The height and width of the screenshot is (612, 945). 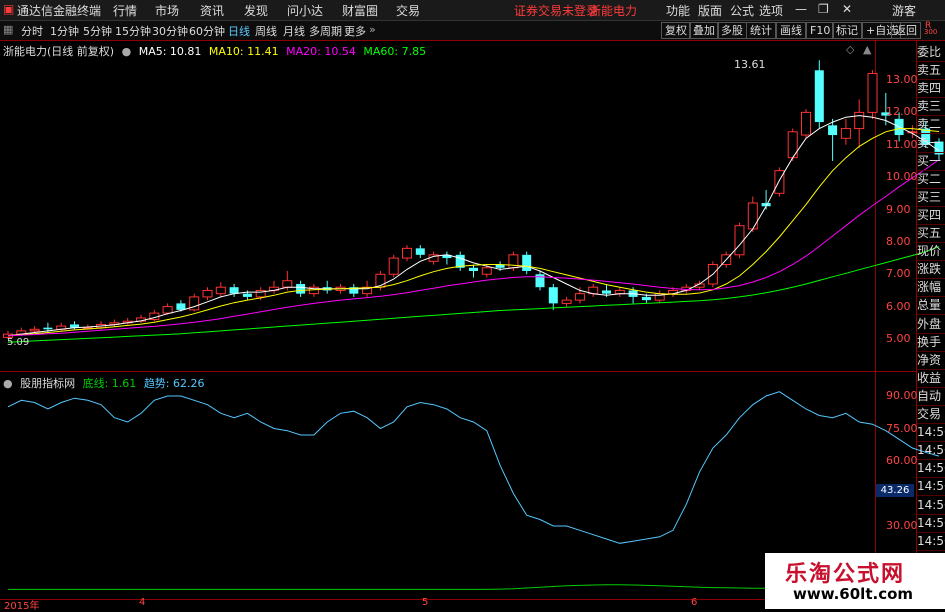 I want to click on menu-caifuquan: 财富圈, so click(x=360, y=10).